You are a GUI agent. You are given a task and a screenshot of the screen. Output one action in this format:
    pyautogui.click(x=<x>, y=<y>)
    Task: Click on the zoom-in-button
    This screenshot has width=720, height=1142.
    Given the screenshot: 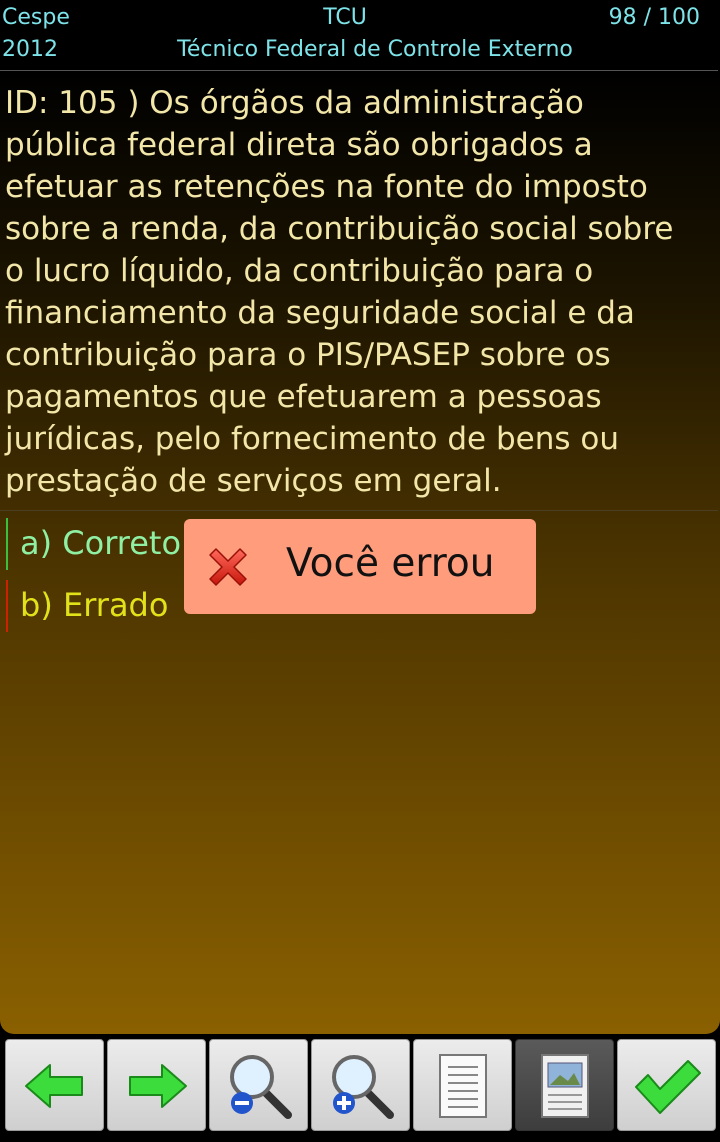 What is the action you would take?
    pyautogui.click(x=360, y=1085)
    